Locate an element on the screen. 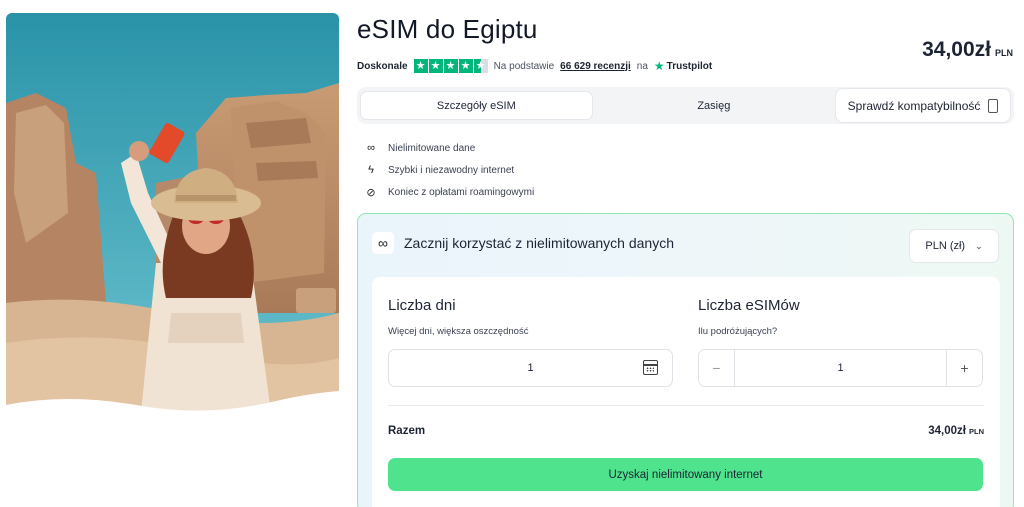 The width and height of the screenshot is (1024, 507). feature-item: ⊘ Koniec z opłatami roamingowymi is located at coordinates (449, 192).